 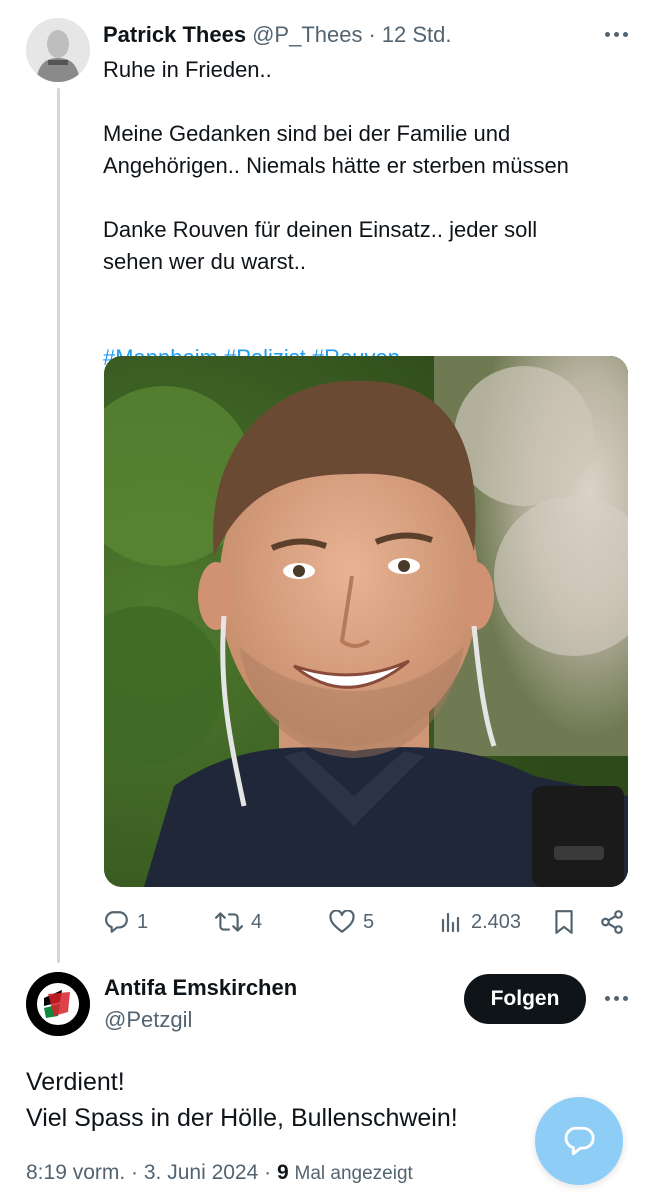 I want to click on retweet-button: 4, so click(x=238, y=922).